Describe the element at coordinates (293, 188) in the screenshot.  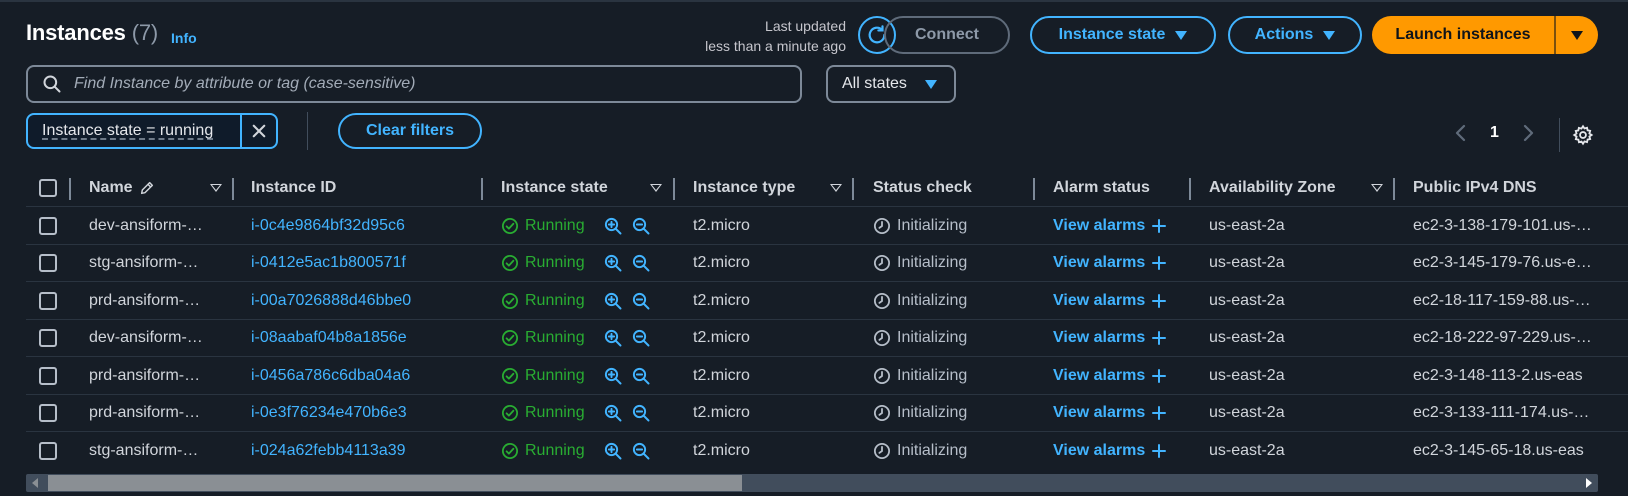
I see `column-header-instance-id: Instance ID` at that location.